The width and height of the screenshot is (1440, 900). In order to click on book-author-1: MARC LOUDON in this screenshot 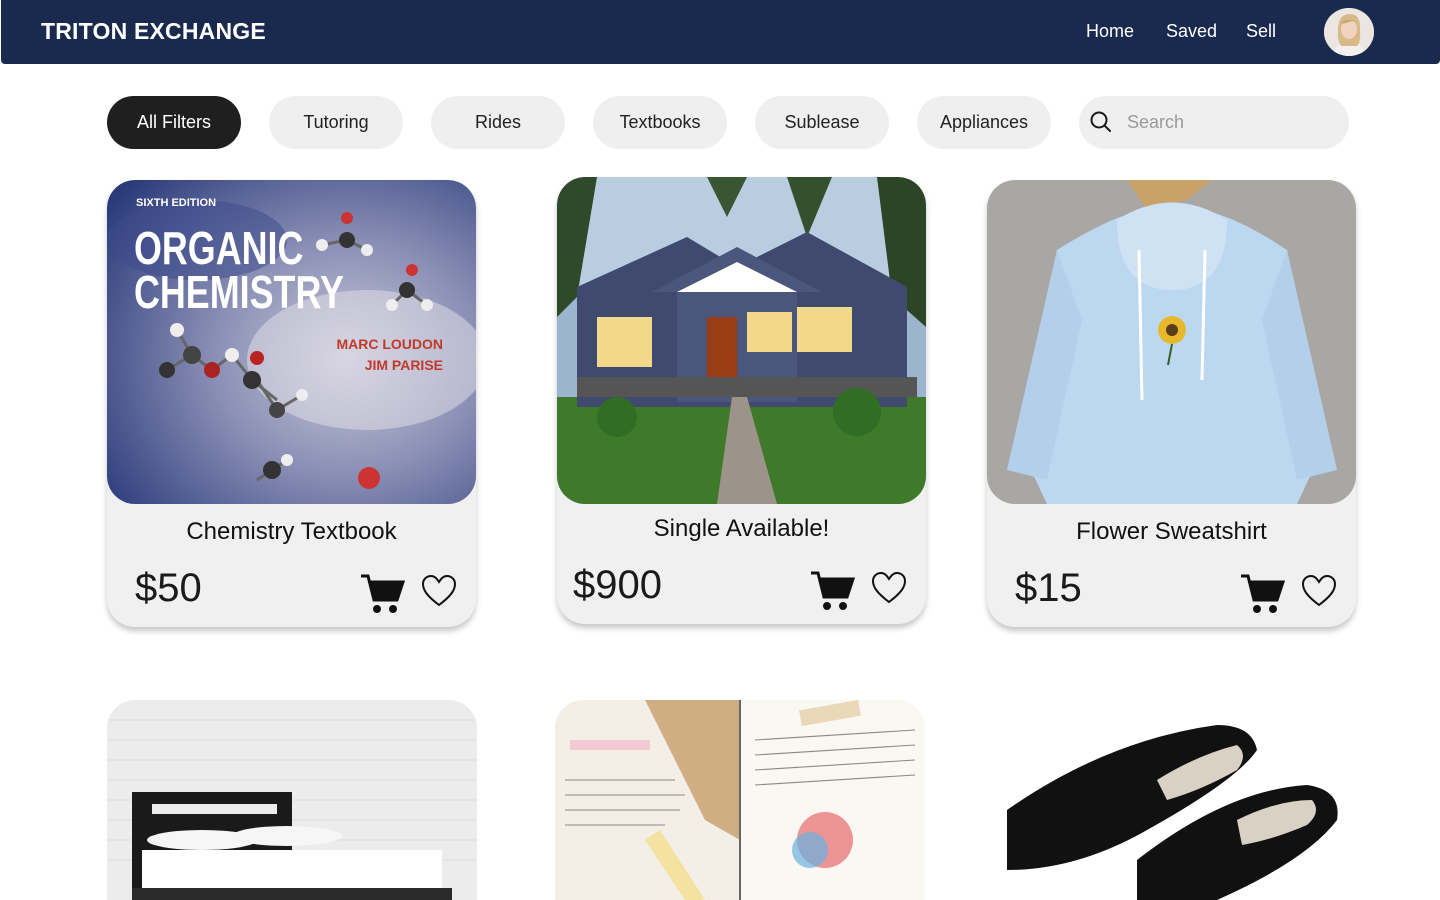, I will do `click(389, 344)`.